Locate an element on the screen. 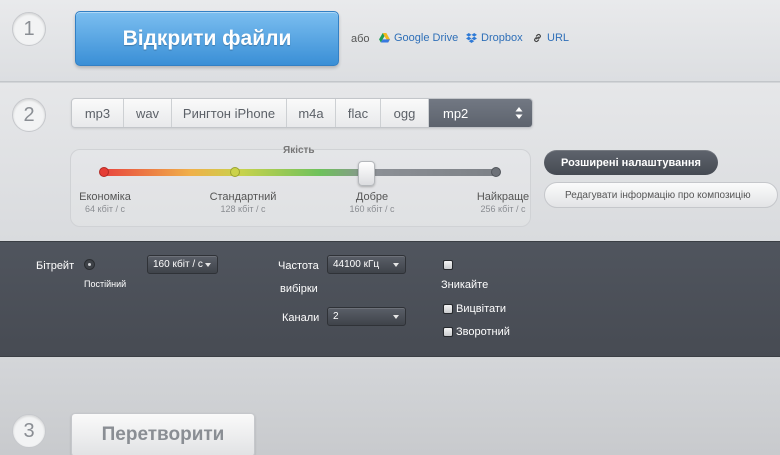 This screenshot has width=780, height=455. dropbox-icon is located at coordinates (471, 38).